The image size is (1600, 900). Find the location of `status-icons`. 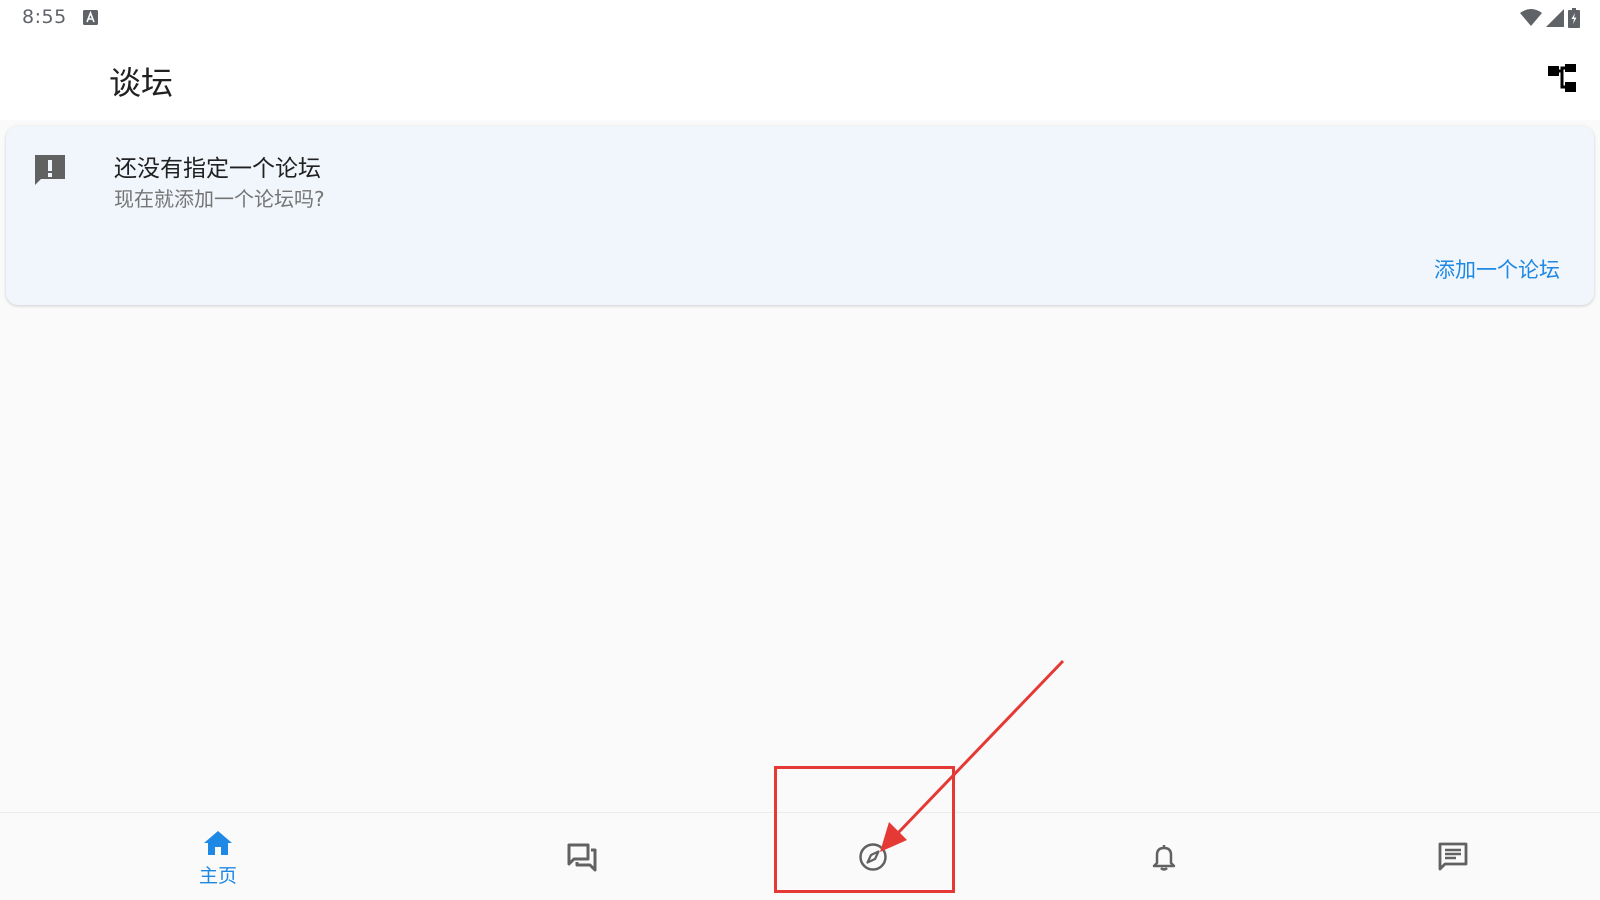

status-icons is located at coordinates (1550, 18).